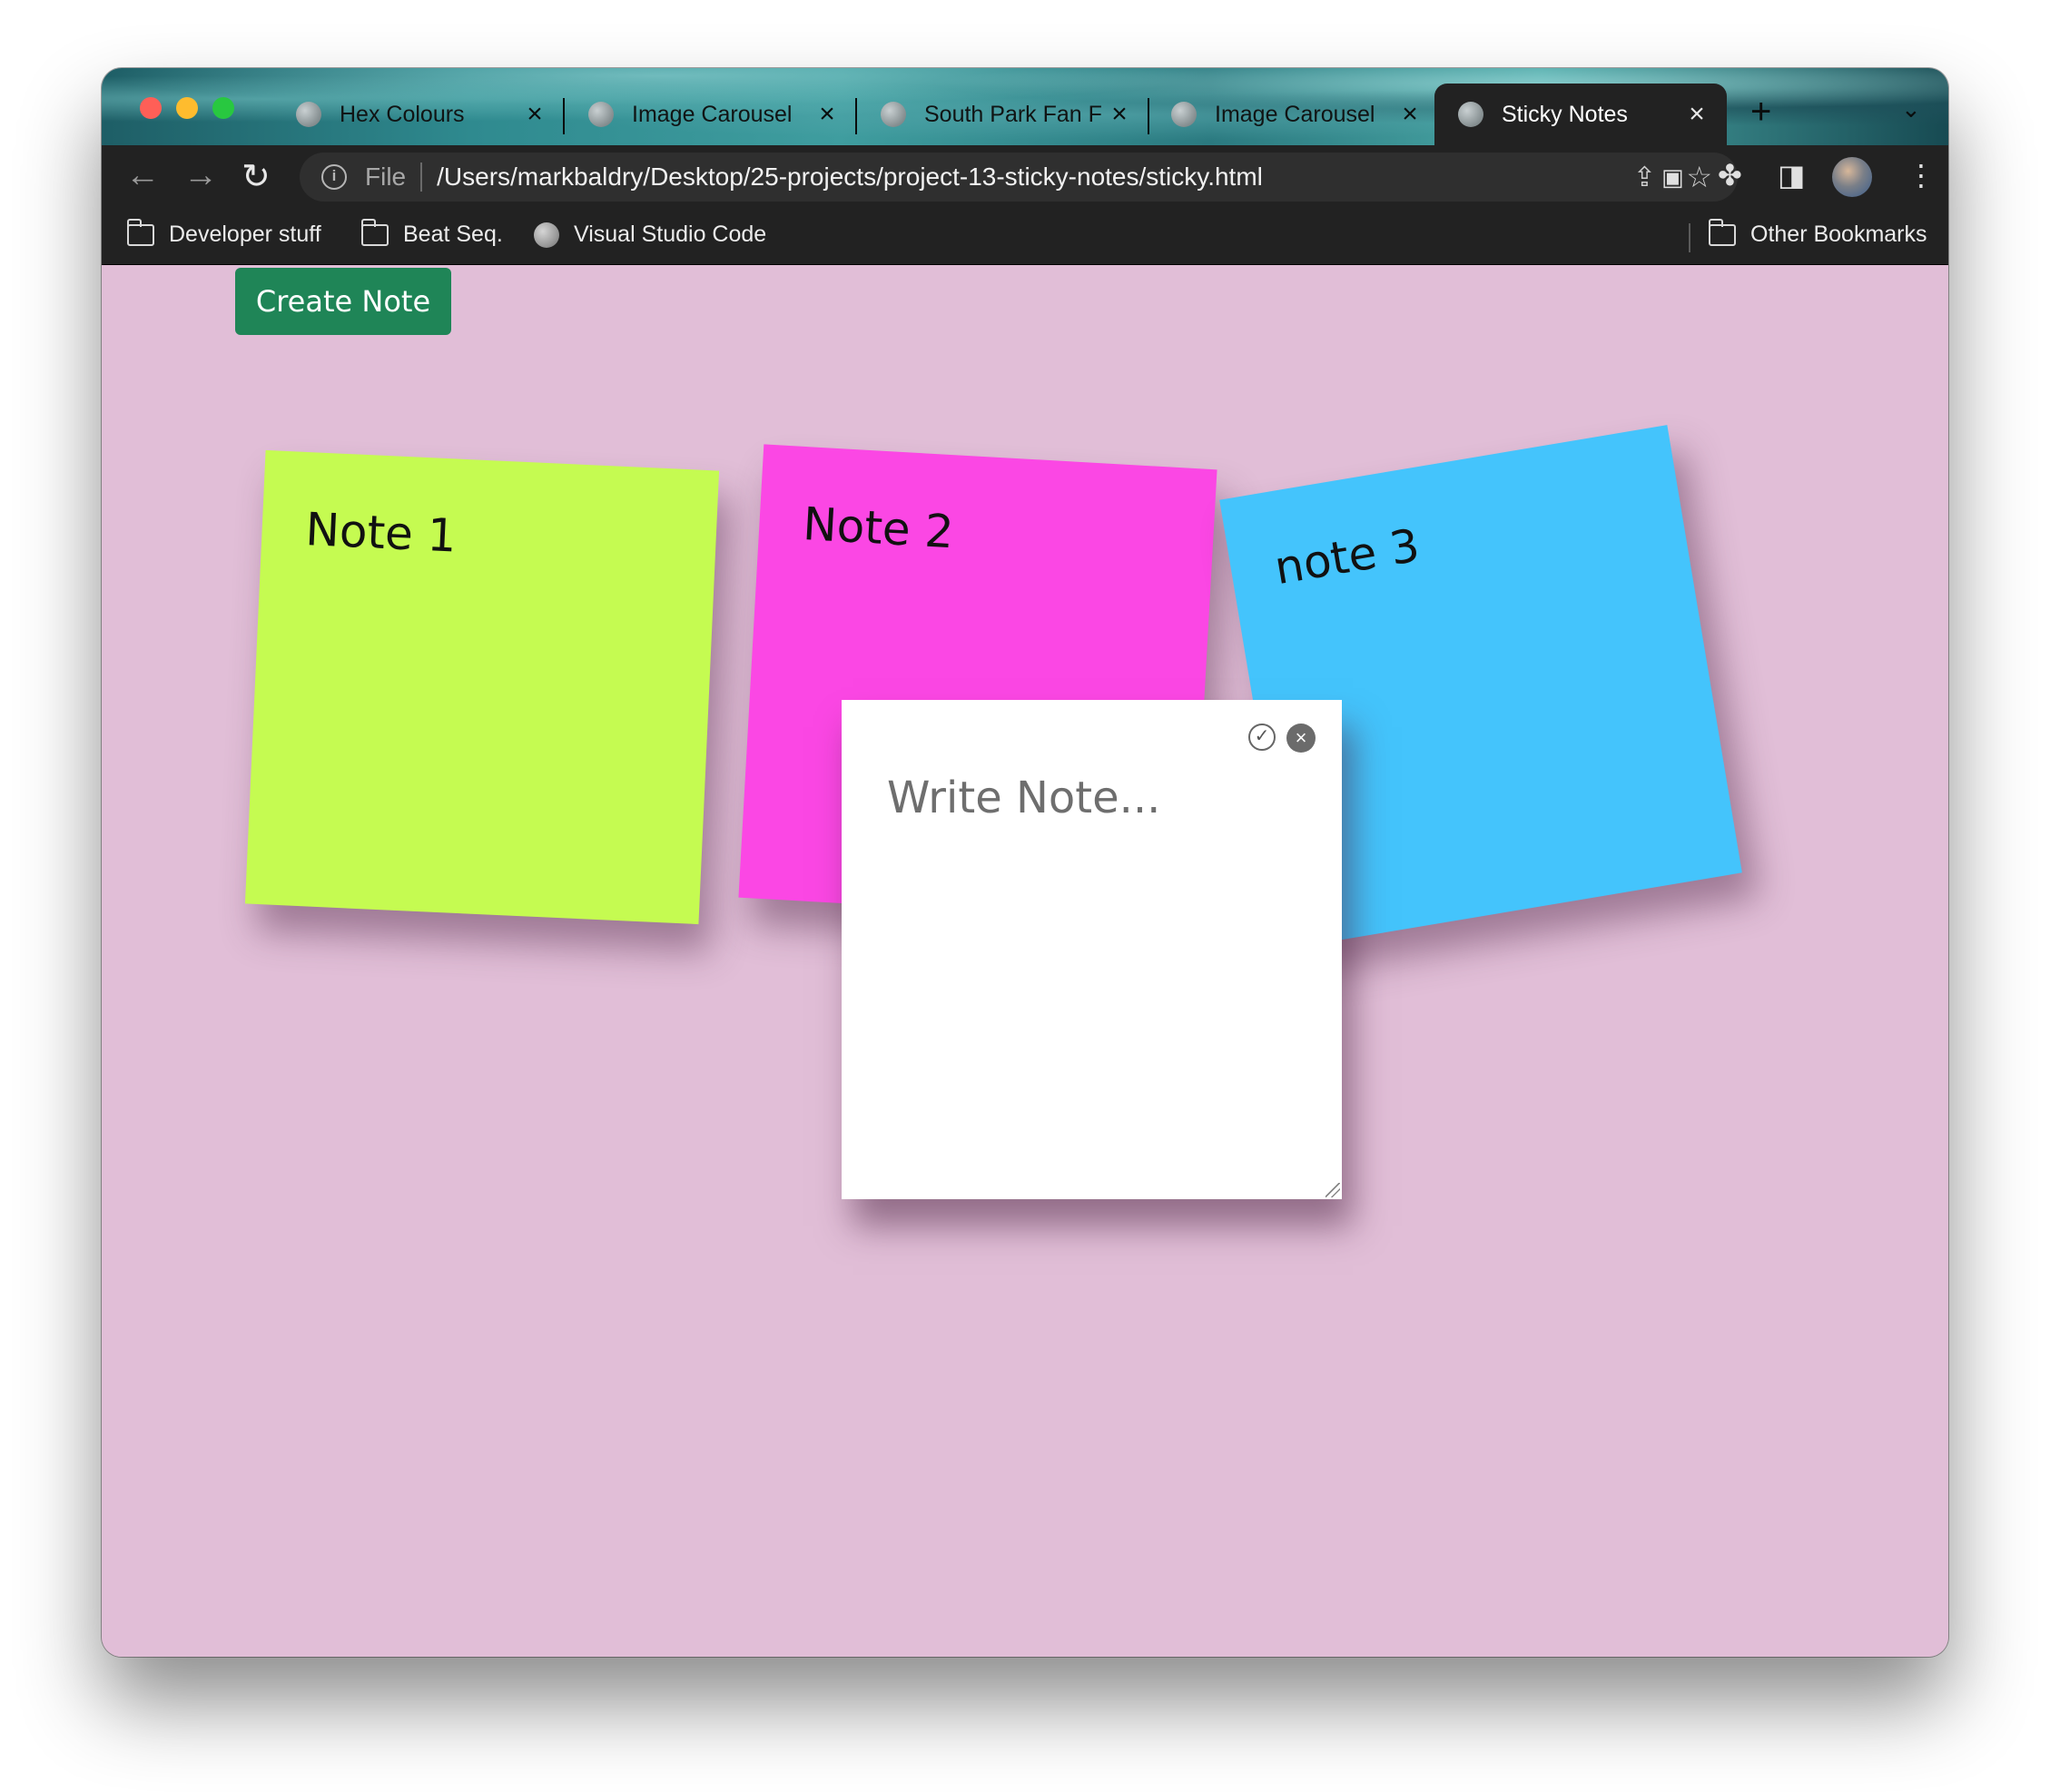 The height and width of the screenshot is (1792, 2050). I want to click on bookmark-other-bookmarks: Other Bookmarks, so click(1817, 233).